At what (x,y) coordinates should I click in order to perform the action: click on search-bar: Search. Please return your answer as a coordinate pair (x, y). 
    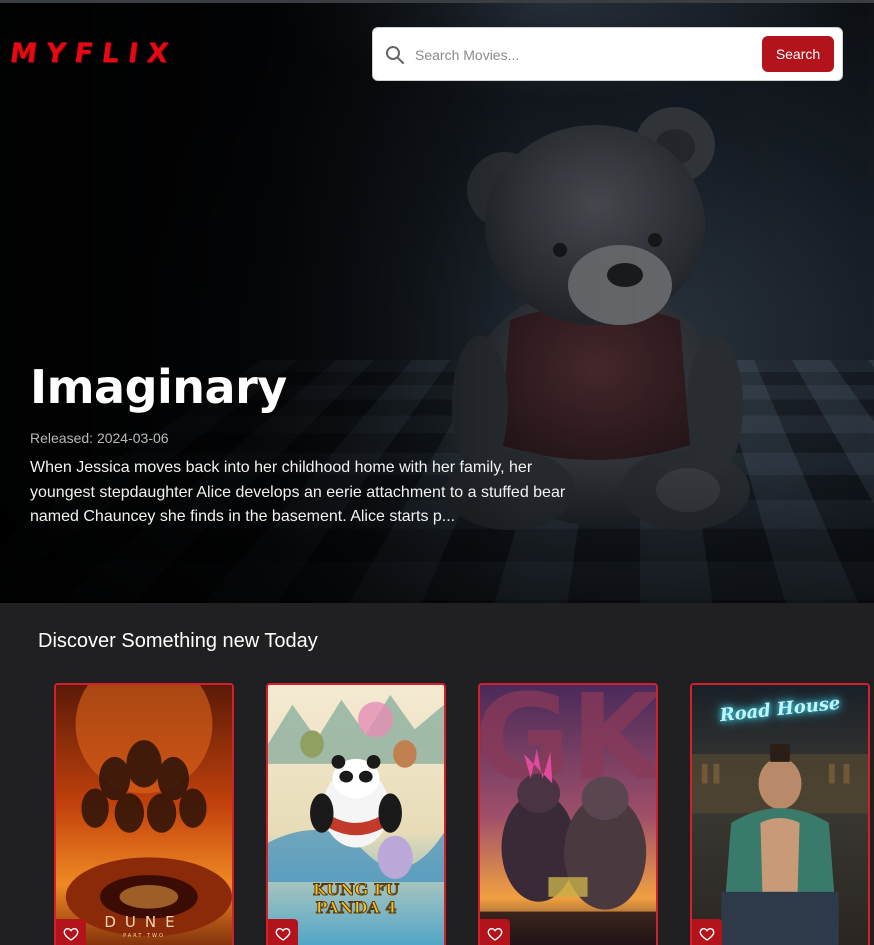
    Looking at the image, I should click on (607, 54).